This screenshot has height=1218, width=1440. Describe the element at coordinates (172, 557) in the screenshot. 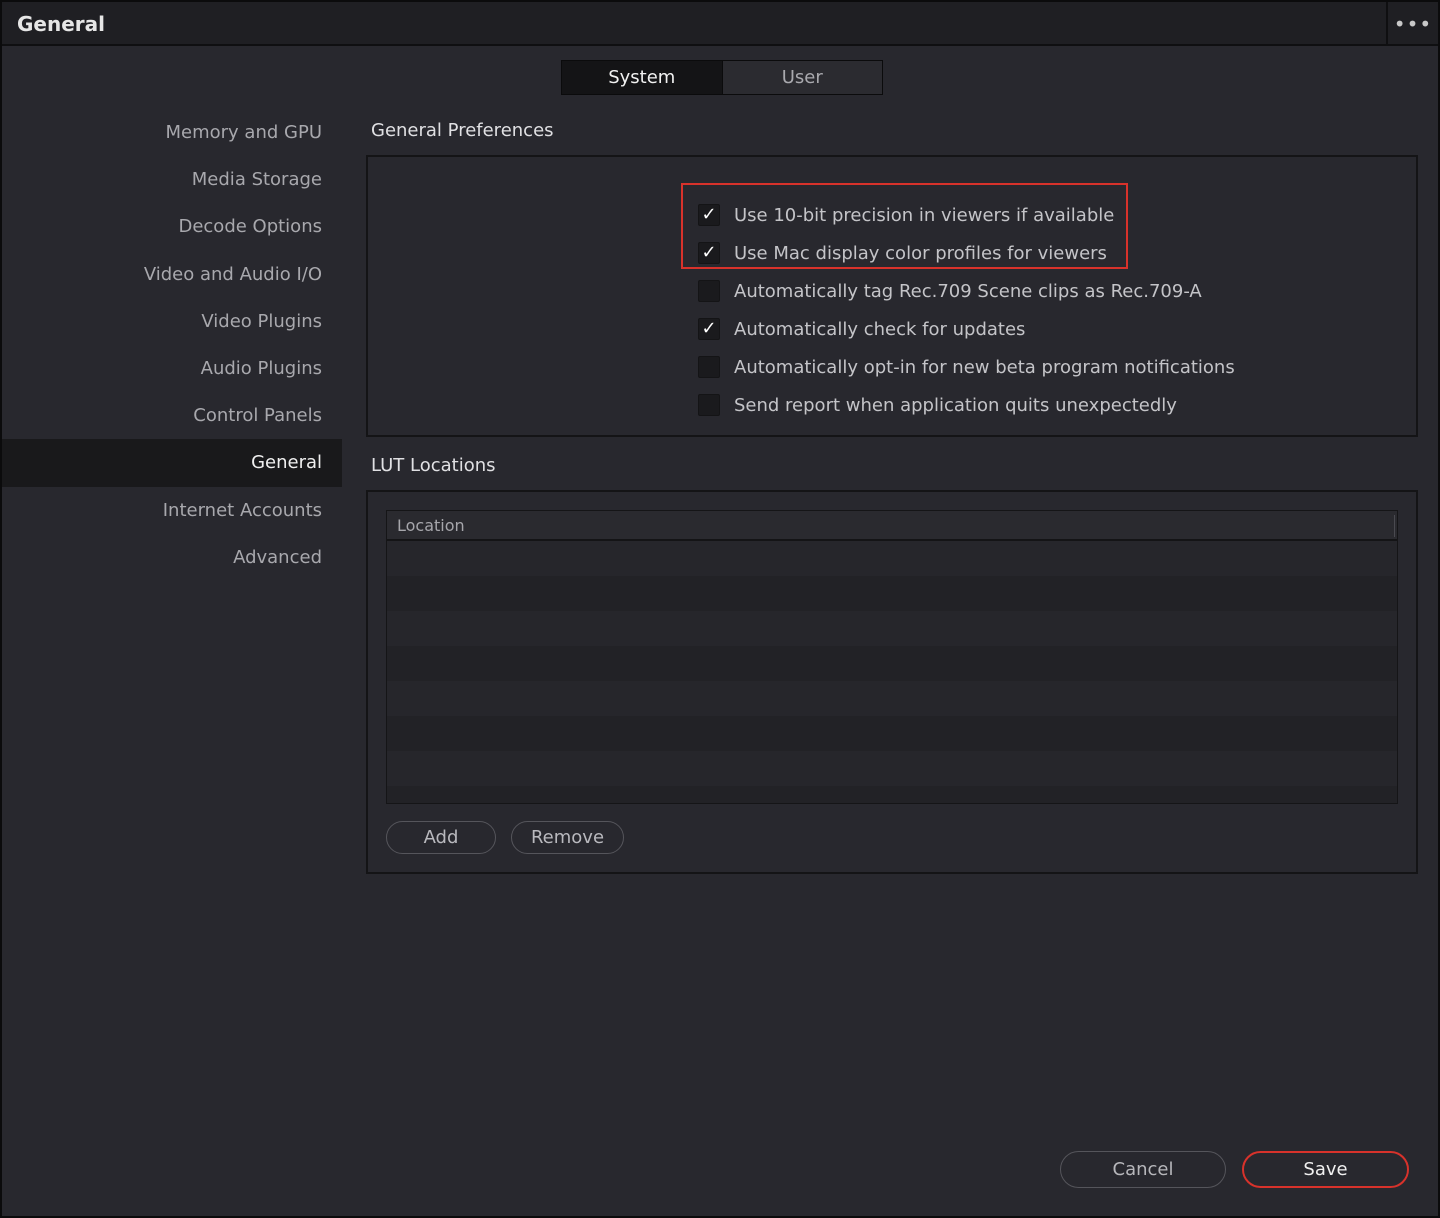

I see `sidebar-item-advanced: Advanced` at that location.